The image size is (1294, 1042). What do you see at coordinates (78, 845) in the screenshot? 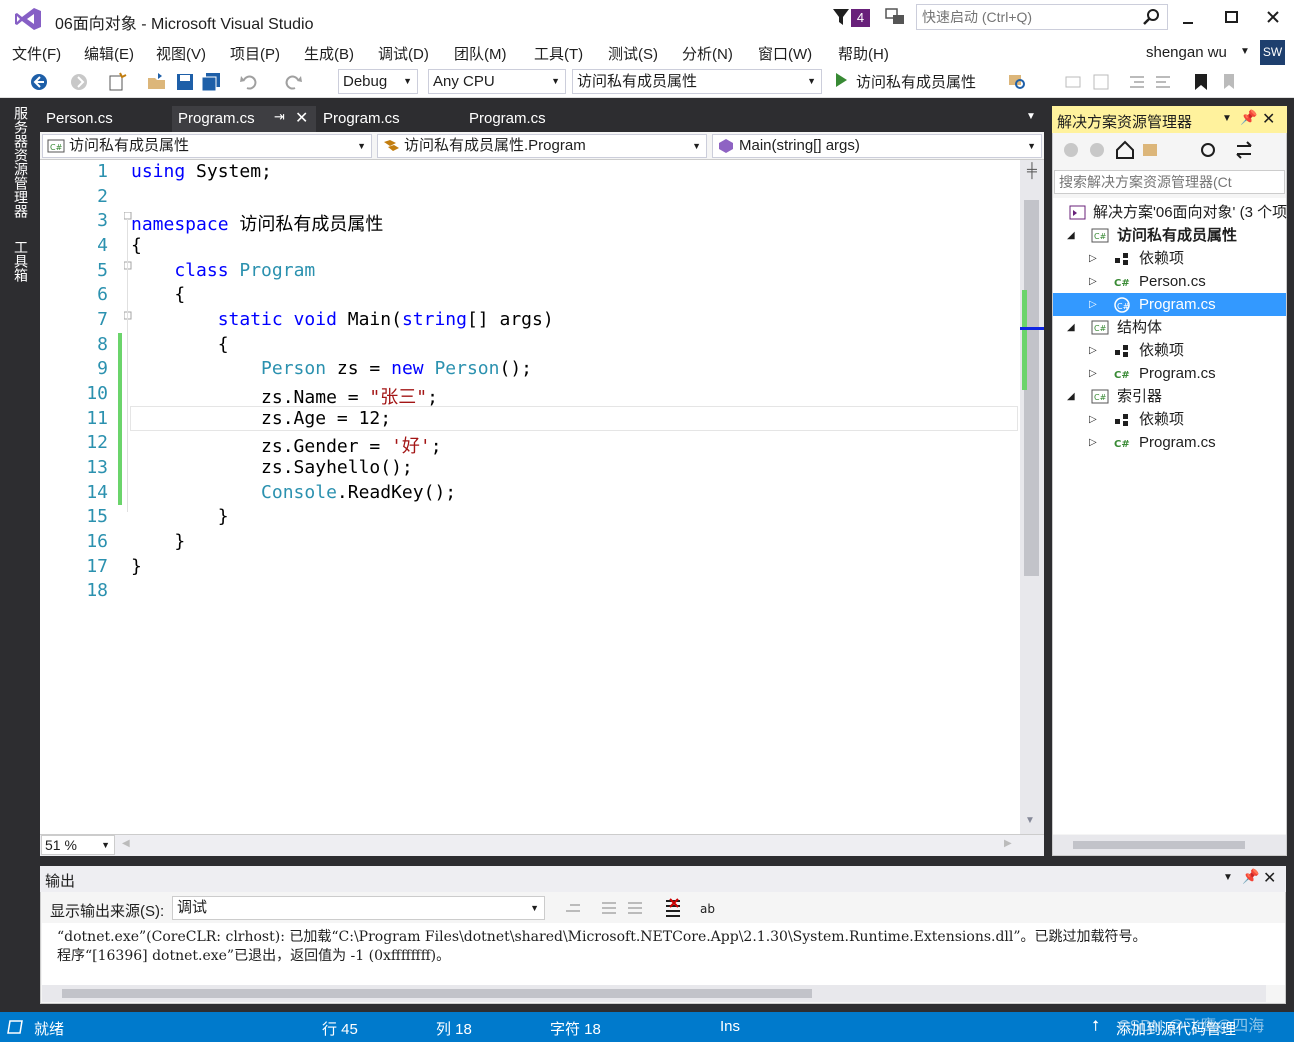
I see `zoom-level-select: 51 % ▼` at bounding box center [78, 845].